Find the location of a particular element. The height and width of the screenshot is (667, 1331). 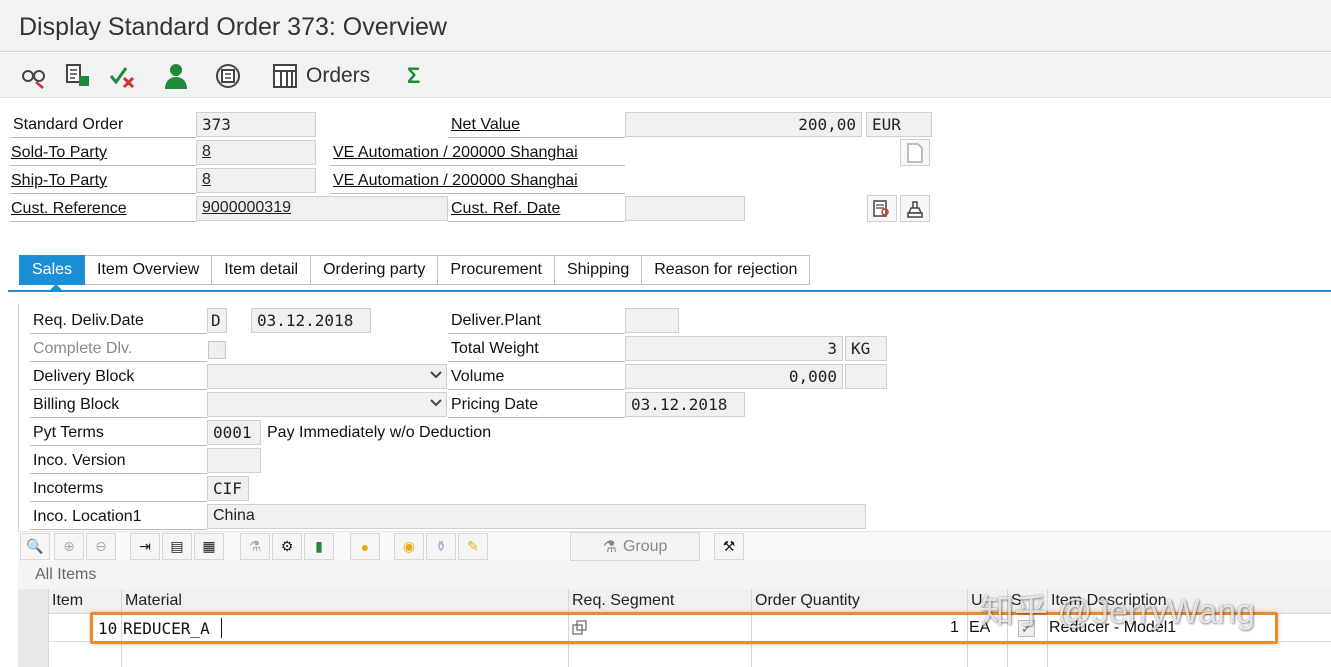

tab-sales: Sales is located at coordinates (52, 270).